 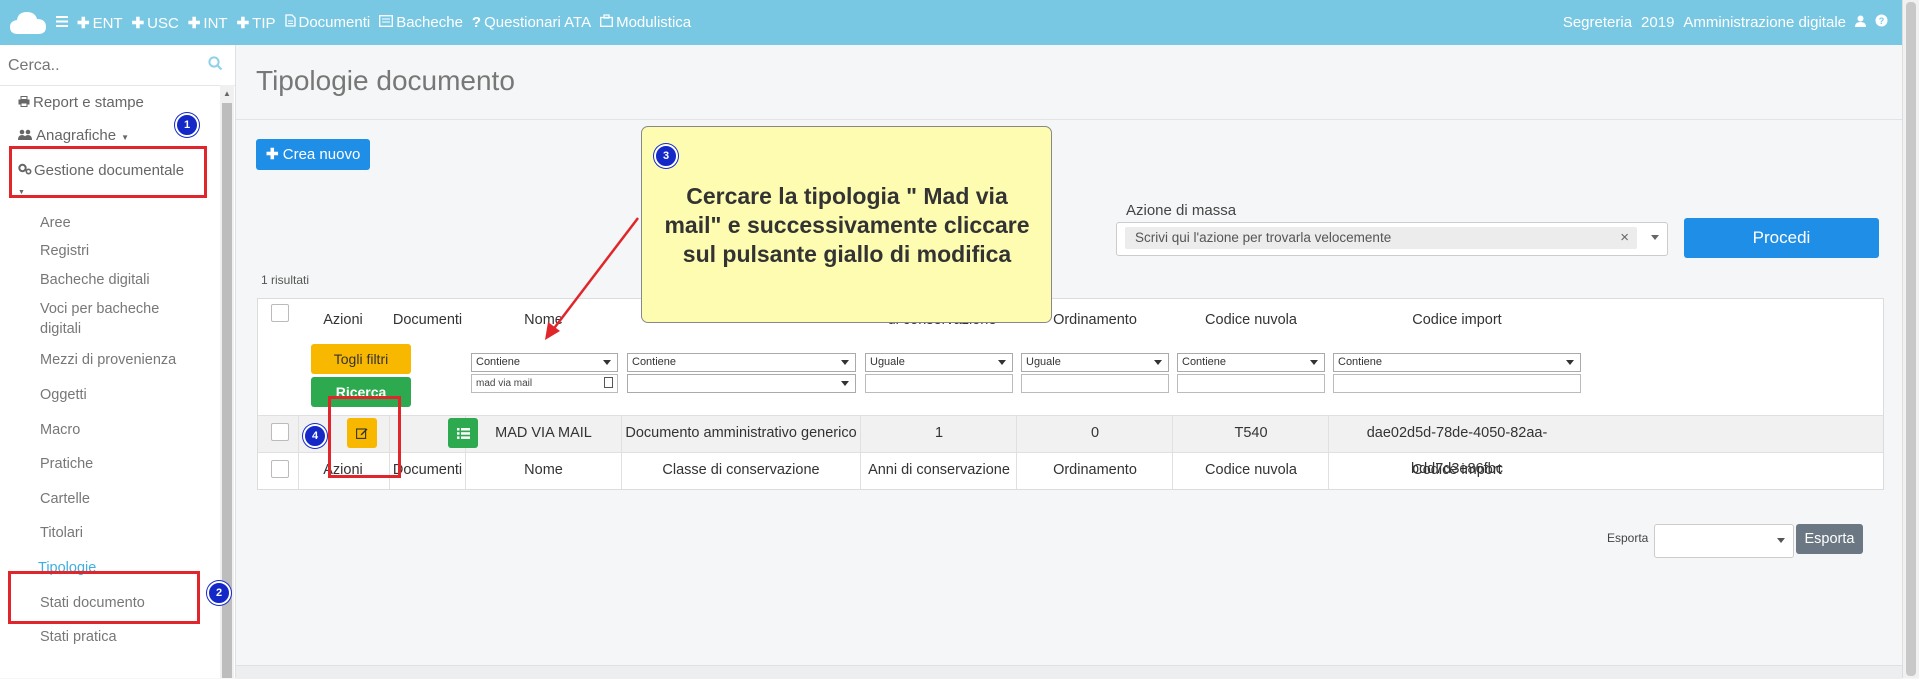 I want to click on annotation-arrow, so click(x=595, y=274).